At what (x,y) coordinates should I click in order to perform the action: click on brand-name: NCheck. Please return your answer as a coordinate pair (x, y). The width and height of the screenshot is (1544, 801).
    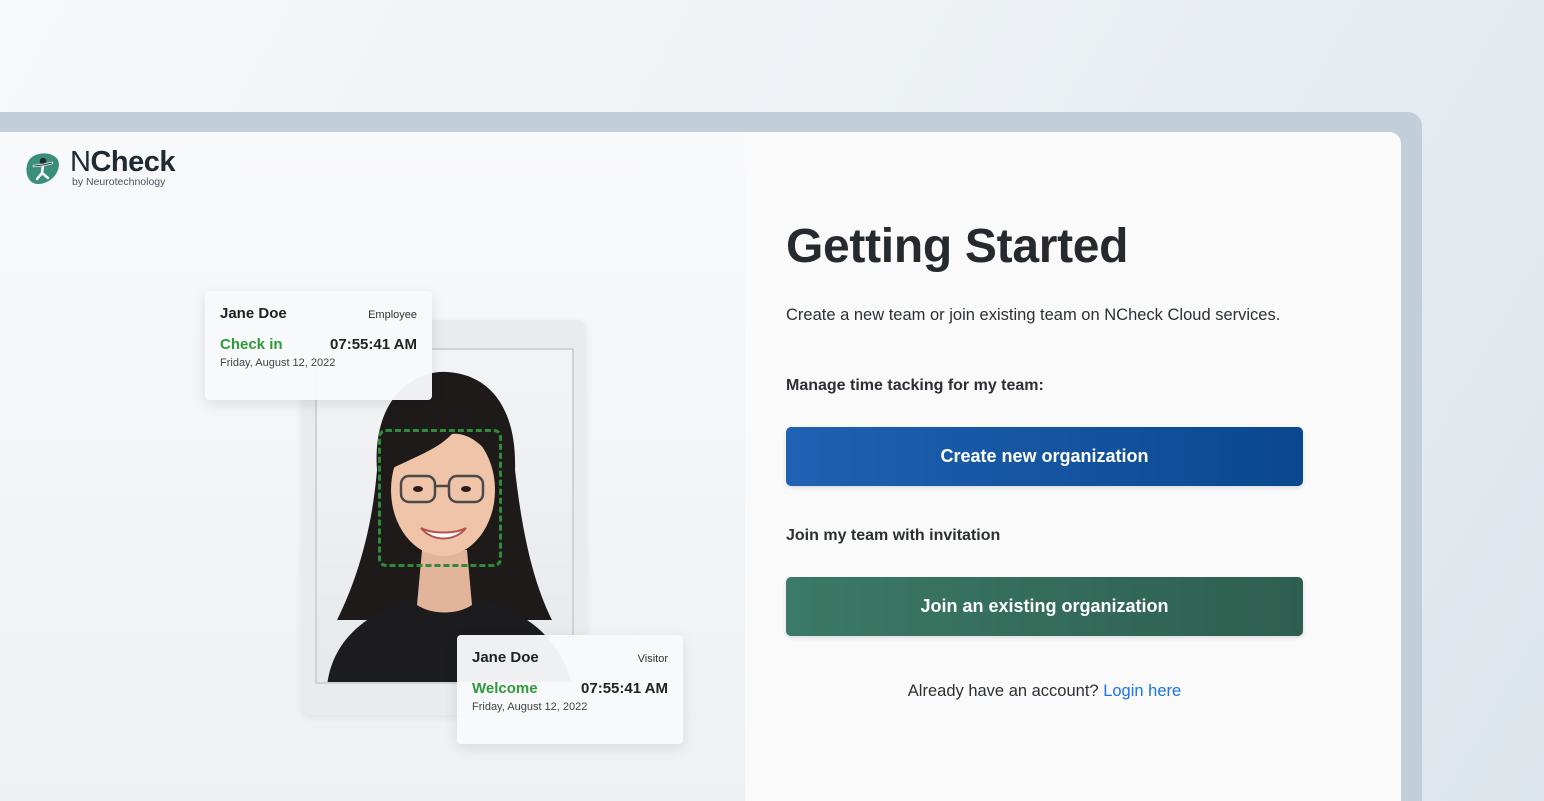
    Looking at the image, I should click on (122, 162).